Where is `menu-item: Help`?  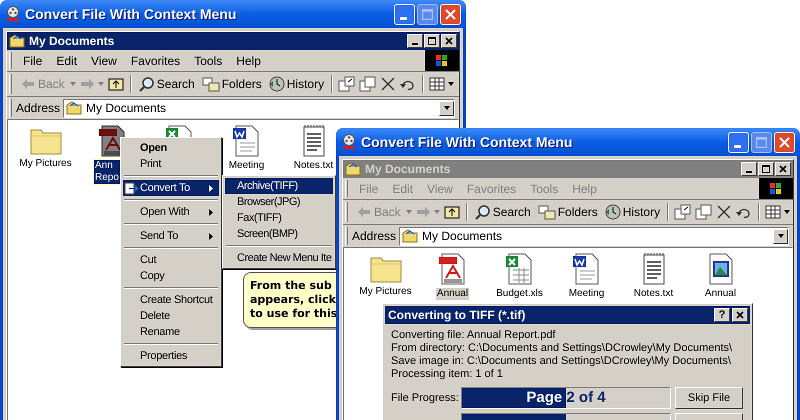
menu-item: Help is located at coordinates (248, 61).